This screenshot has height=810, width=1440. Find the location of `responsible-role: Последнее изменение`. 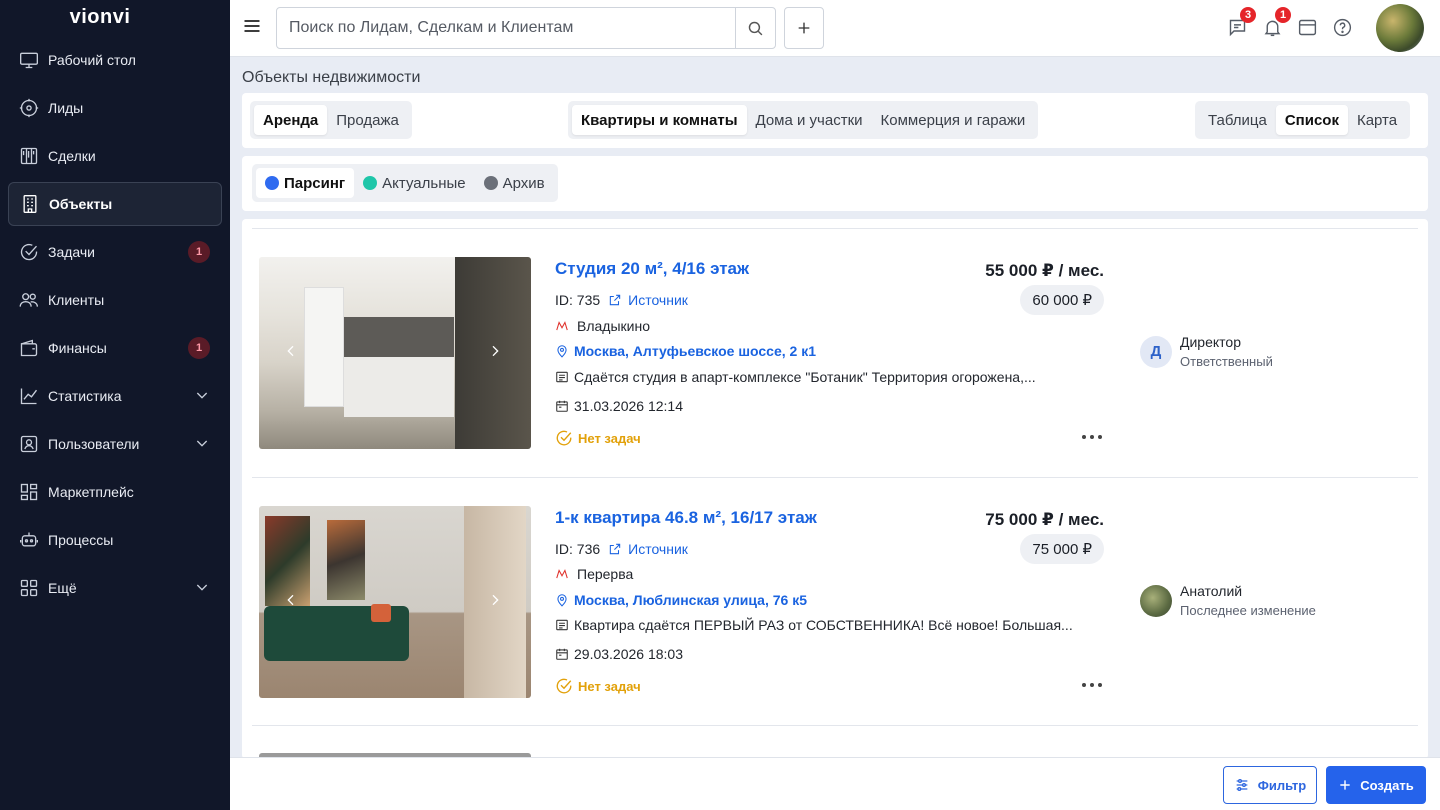

responsible-role: Последнее изменение is located at coordinates (1248, 610).